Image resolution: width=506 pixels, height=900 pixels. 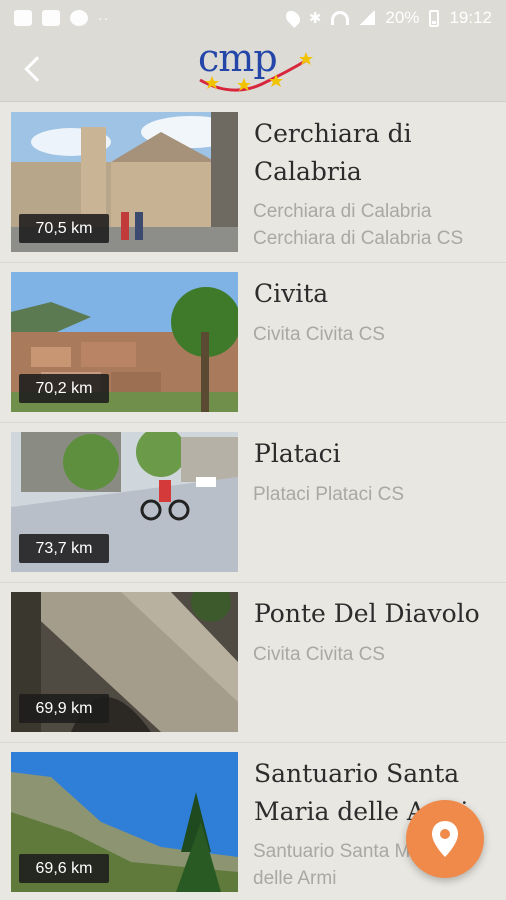 What do you see at coordinates (124, 662) in the screenshot?
I see `place-photo: 69,9 km` at bounding box center [124, 662].